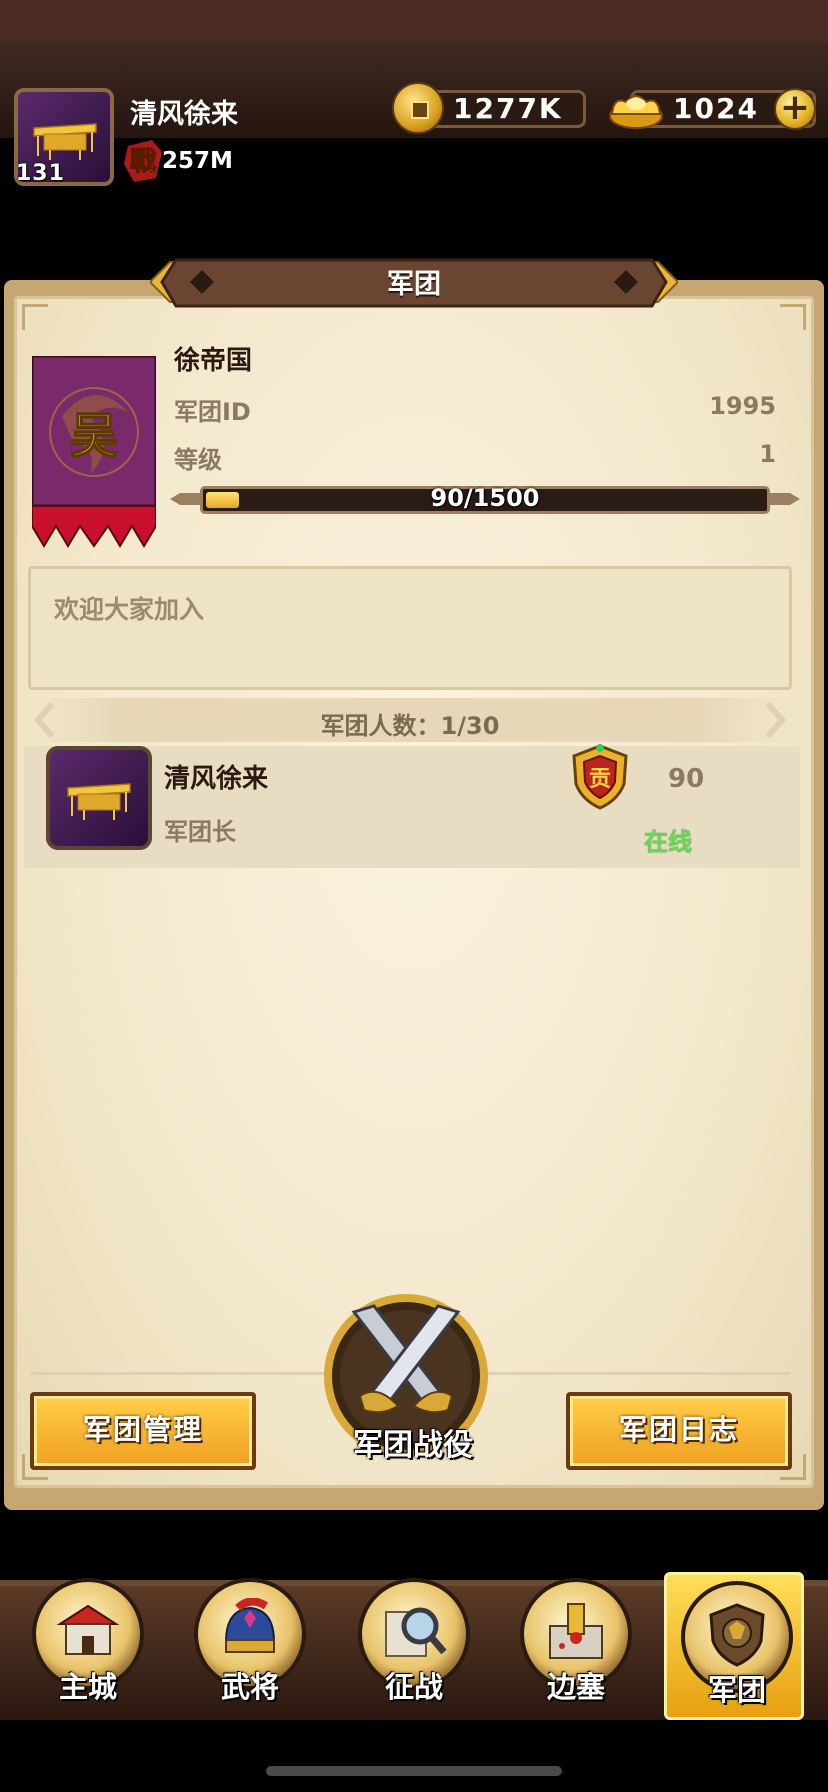 The width and height of the screenshot is (828, 1792). Describe the element at coordinates (686, 779) in the screenshot. I see `member-contribution: 90` at that location.